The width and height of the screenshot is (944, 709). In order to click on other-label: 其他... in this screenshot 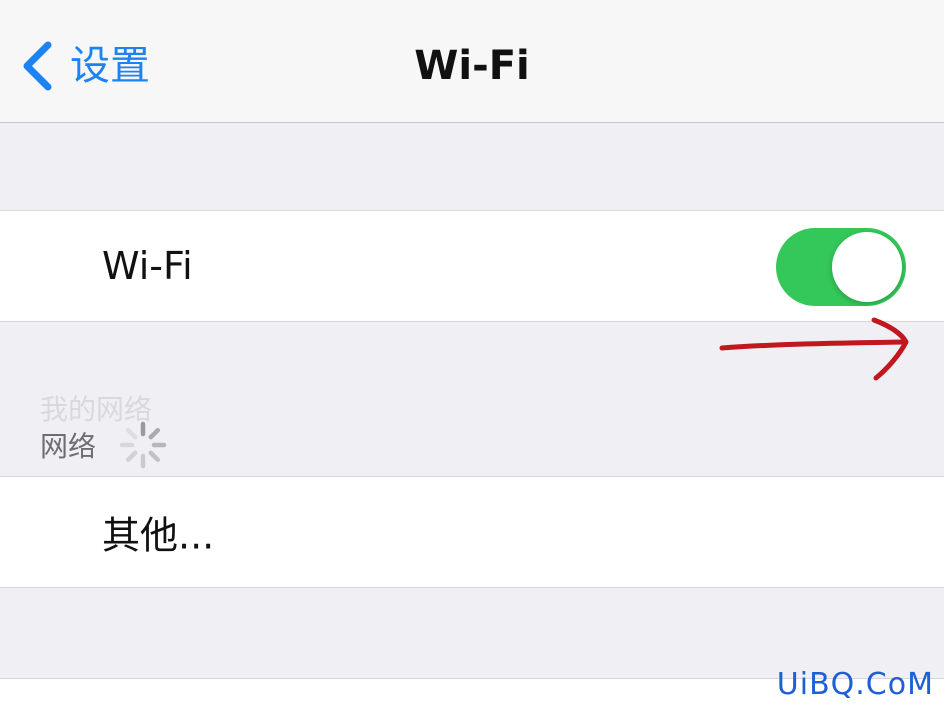, I will do `click(158, 535)`.